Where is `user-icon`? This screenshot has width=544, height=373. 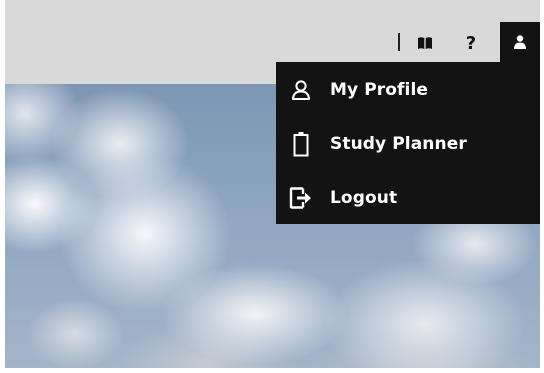 user-icon is located at coordinates (520, 42).